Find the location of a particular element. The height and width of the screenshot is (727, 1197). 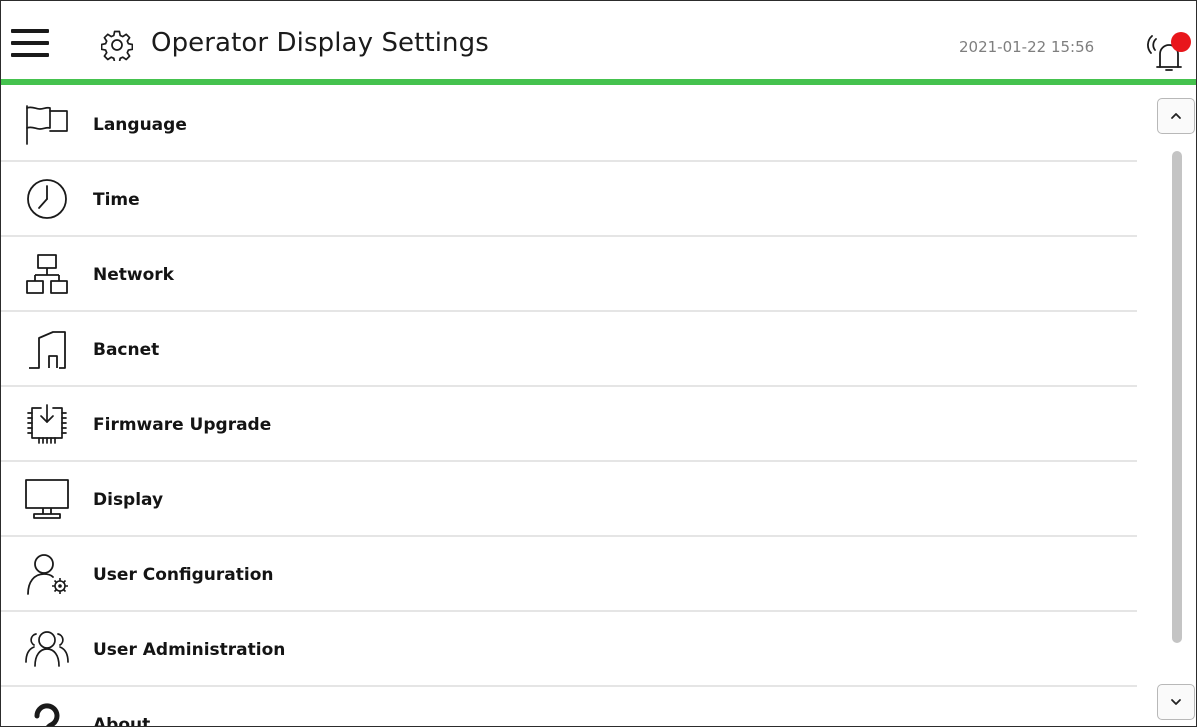

chevron-down-icon is located at coordinates (1176, 702).